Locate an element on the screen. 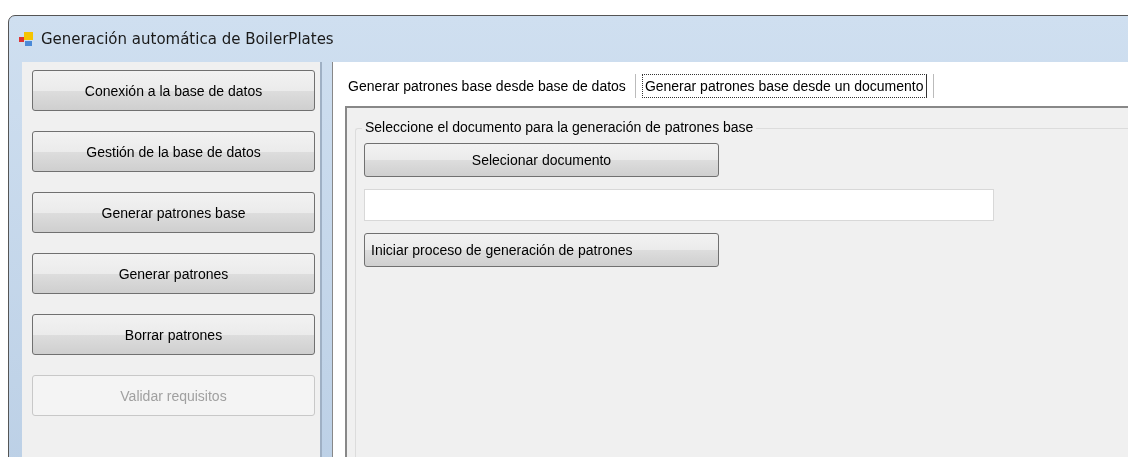 The image size is (1128, 457). group-legend: Seleccione el documento para la generación de patrones base is located at coordinates (559, 127).